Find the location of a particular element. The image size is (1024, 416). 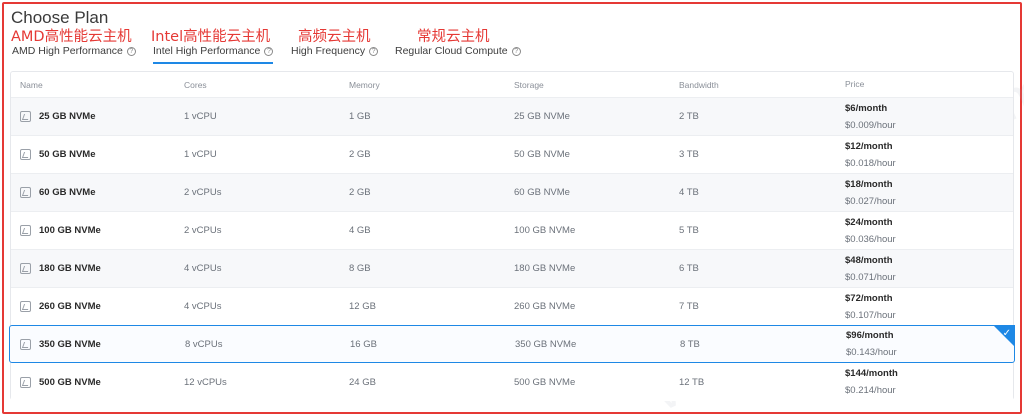

plan-price-hour: $0.107/hour is located at coordinates (870, 315).